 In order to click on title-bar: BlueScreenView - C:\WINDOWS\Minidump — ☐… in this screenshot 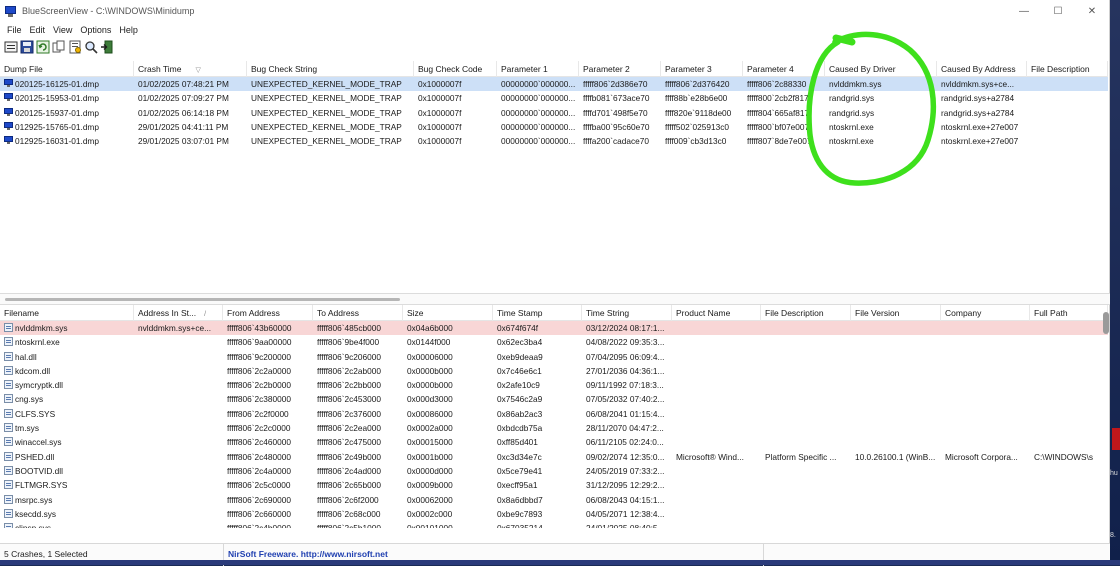, I will do `click(554, 11)`.